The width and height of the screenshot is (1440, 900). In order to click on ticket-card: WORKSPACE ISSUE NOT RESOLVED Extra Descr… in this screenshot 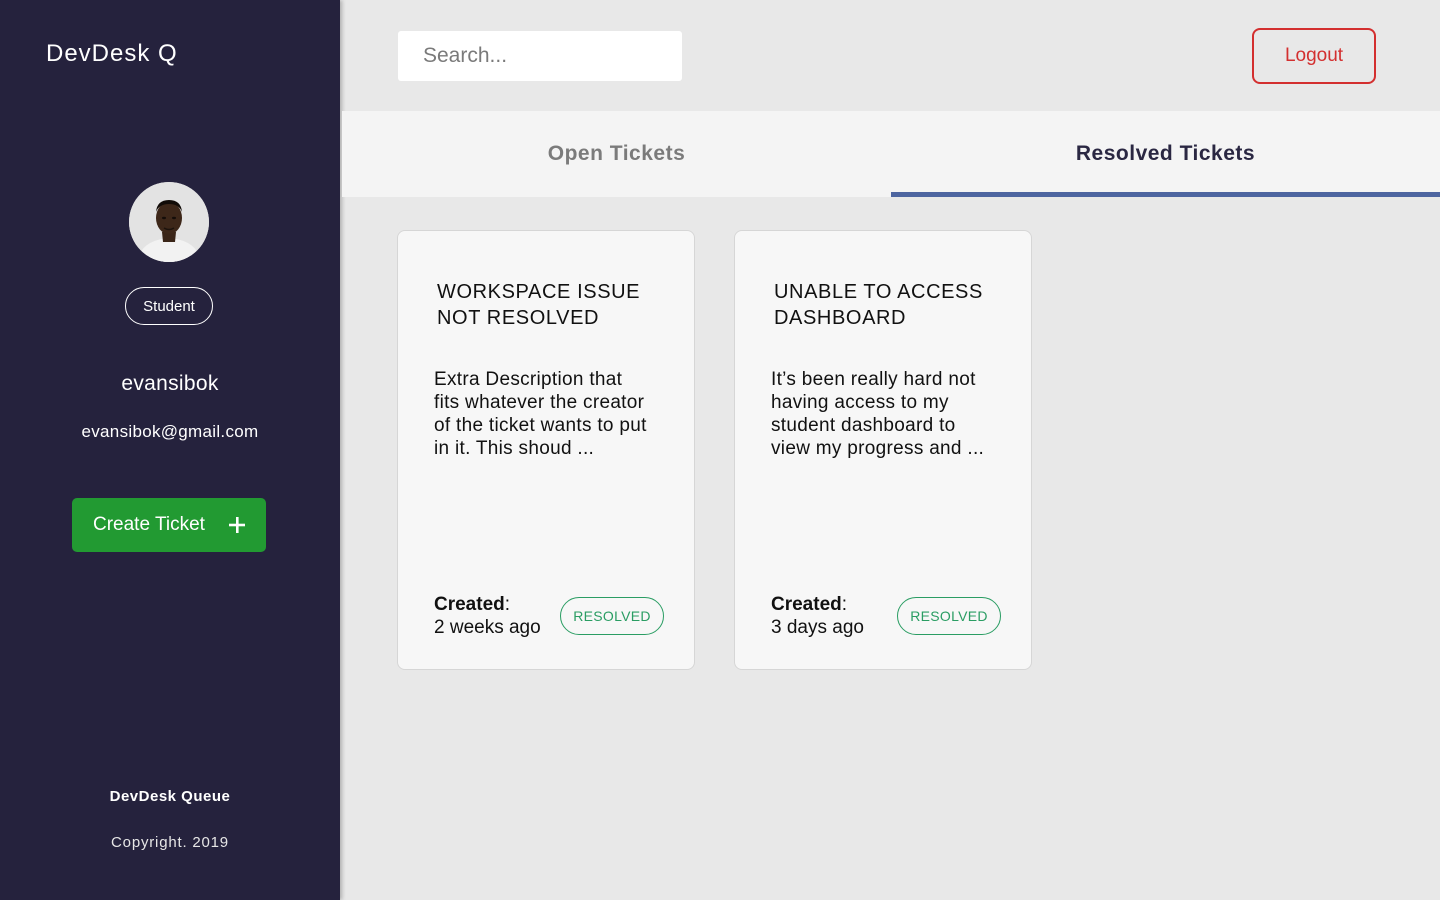, I will do `click(546, 450)`.